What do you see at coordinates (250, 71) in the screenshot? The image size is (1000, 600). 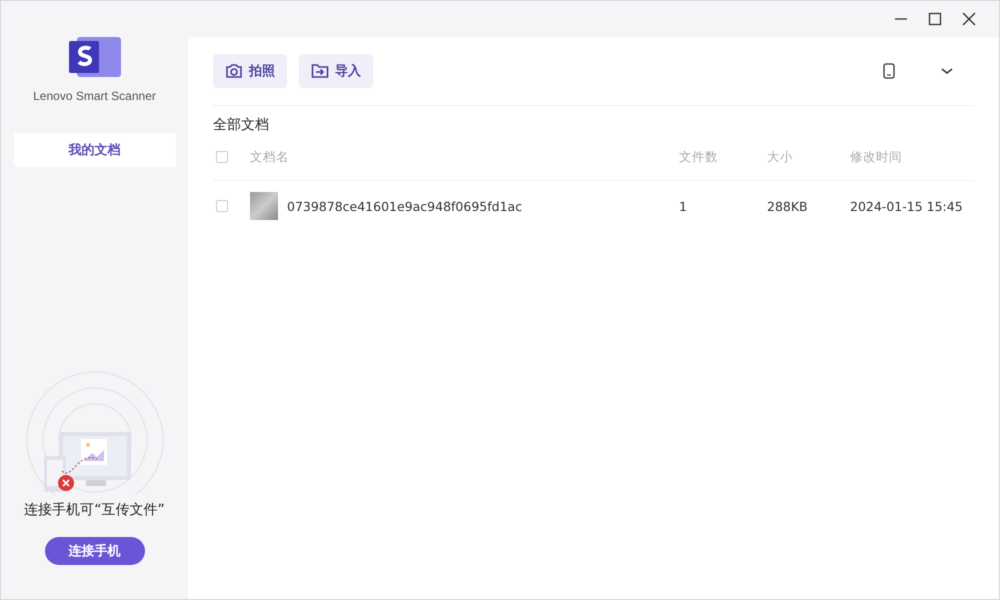 I see `camera-button: 拍照` at bounding box center [250, 71].